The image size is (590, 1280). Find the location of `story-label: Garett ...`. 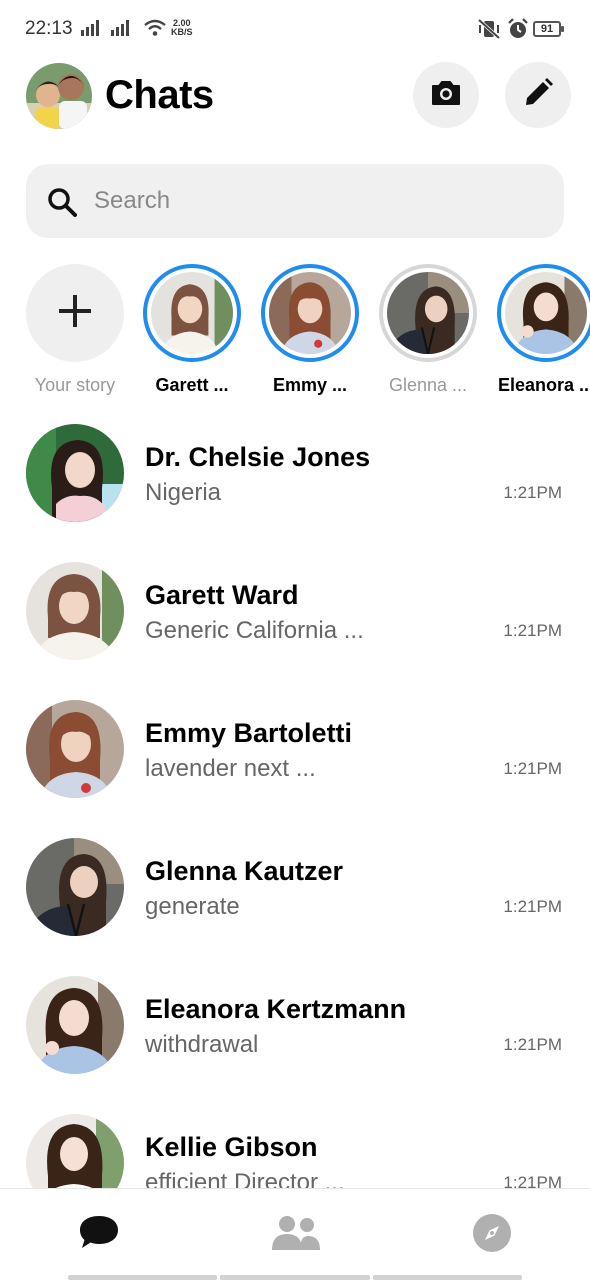

story-label: Garett ... is located at coordinates (192, 385).